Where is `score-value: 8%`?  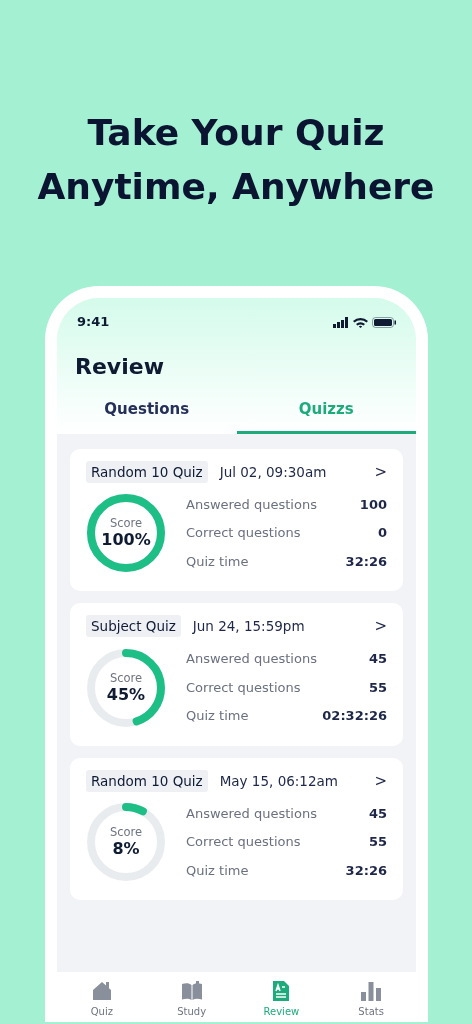
score-value: 8% is located at coordinates (126, 849).